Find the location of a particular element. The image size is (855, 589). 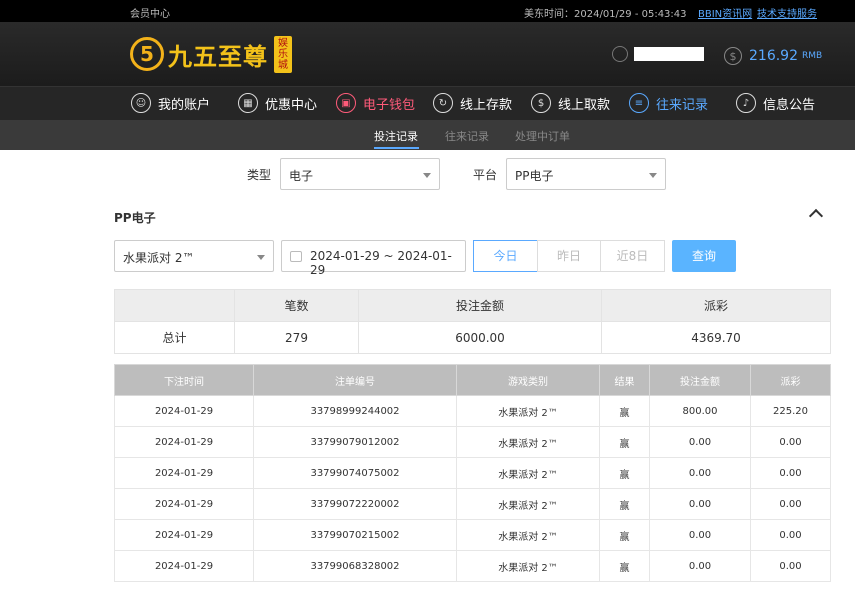

records-header: 投注金额 is located at coordinates (700, 380).